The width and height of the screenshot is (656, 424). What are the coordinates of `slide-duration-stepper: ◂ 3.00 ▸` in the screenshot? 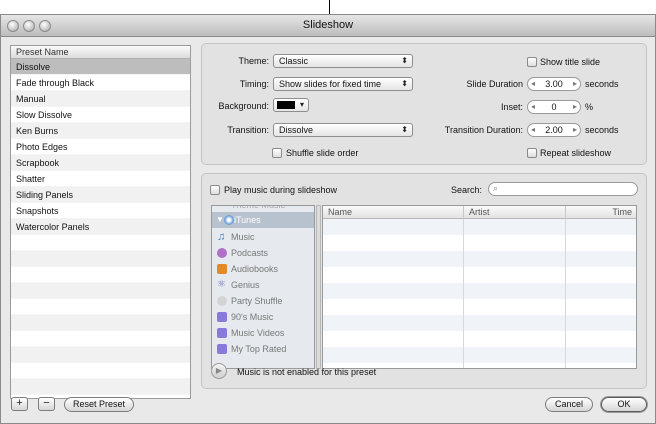 It's located at (554, 84).